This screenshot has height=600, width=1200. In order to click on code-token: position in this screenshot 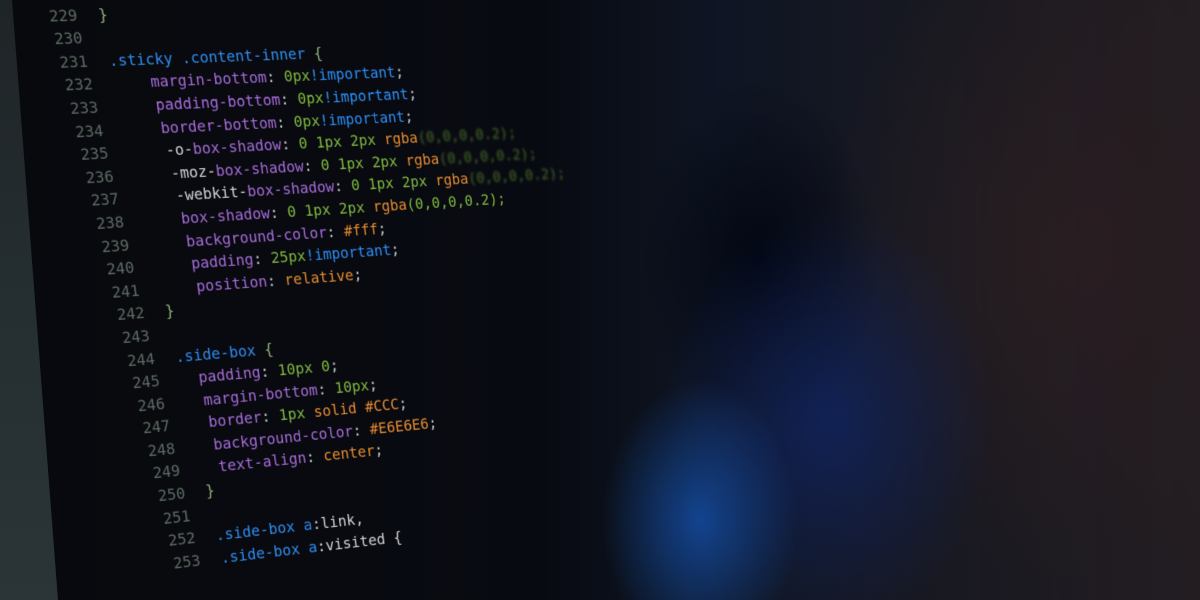, I will do `click(232, 283)`.